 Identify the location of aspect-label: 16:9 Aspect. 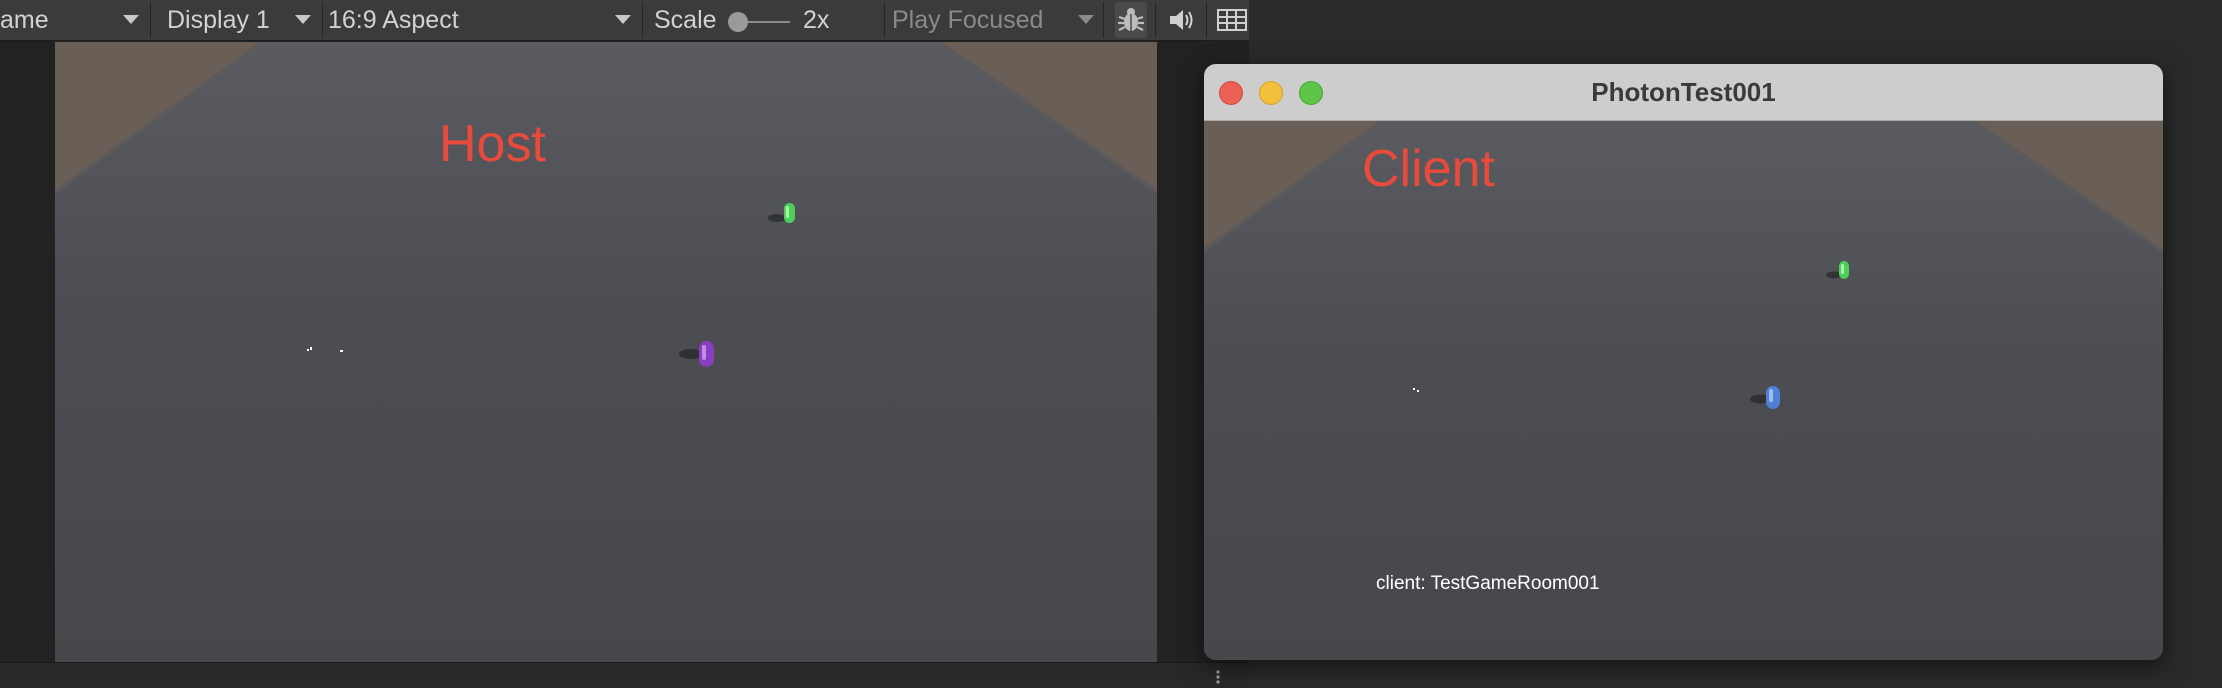
(393, 19).